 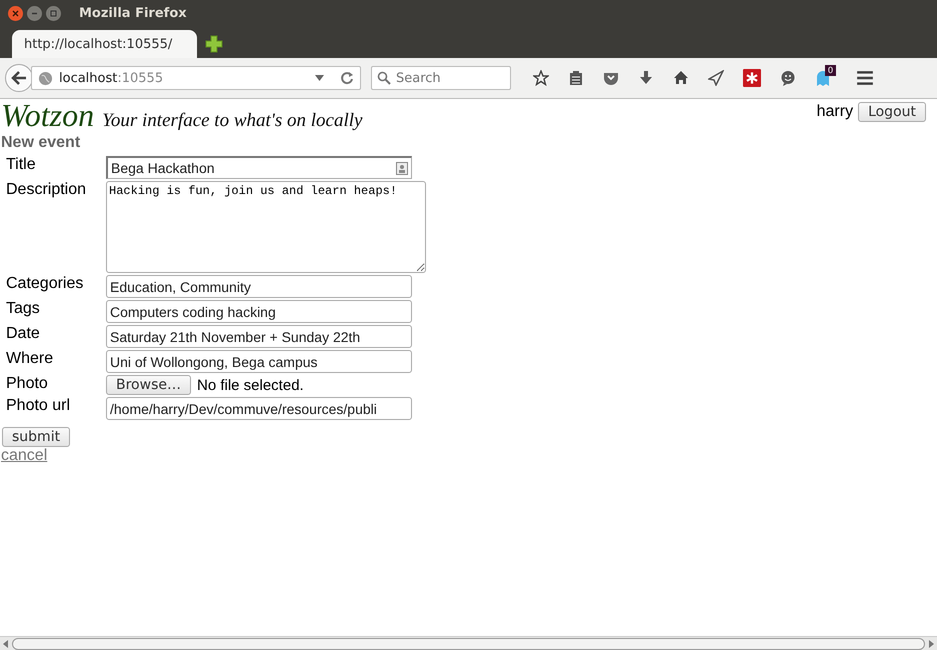 I want to click on text-field: Uni of Wollongong, Bega campus, so click(x=259, y=361).